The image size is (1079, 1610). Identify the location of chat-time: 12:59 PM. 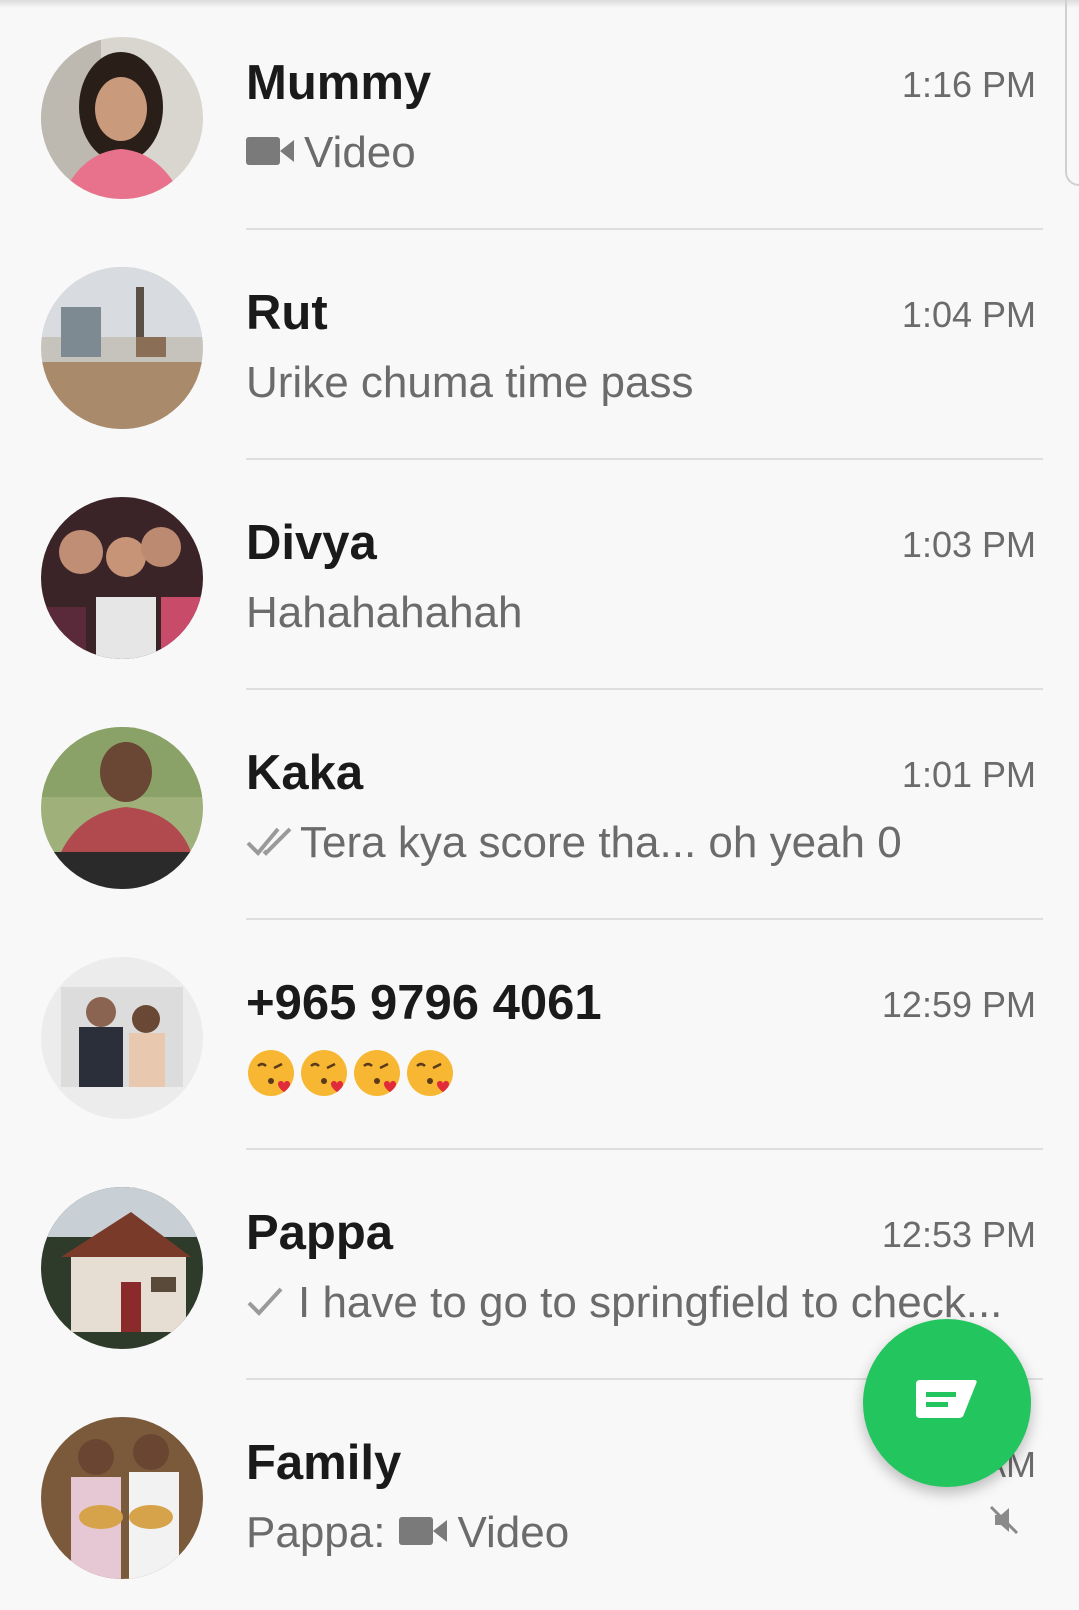
(958, 1004).